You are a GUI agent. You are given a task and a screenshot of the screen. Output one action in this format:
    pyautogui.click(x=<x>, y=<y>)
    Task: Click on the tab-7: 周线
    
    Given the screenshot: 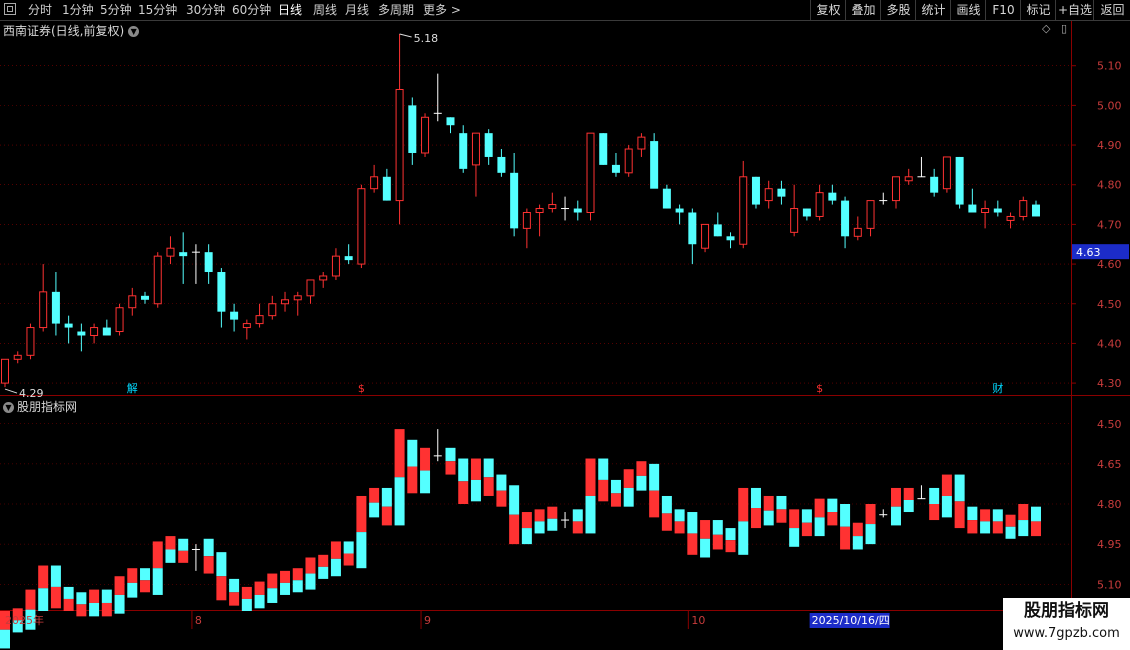 What is the action you would take?
    pyautogui.click(x=325, y=10)
    